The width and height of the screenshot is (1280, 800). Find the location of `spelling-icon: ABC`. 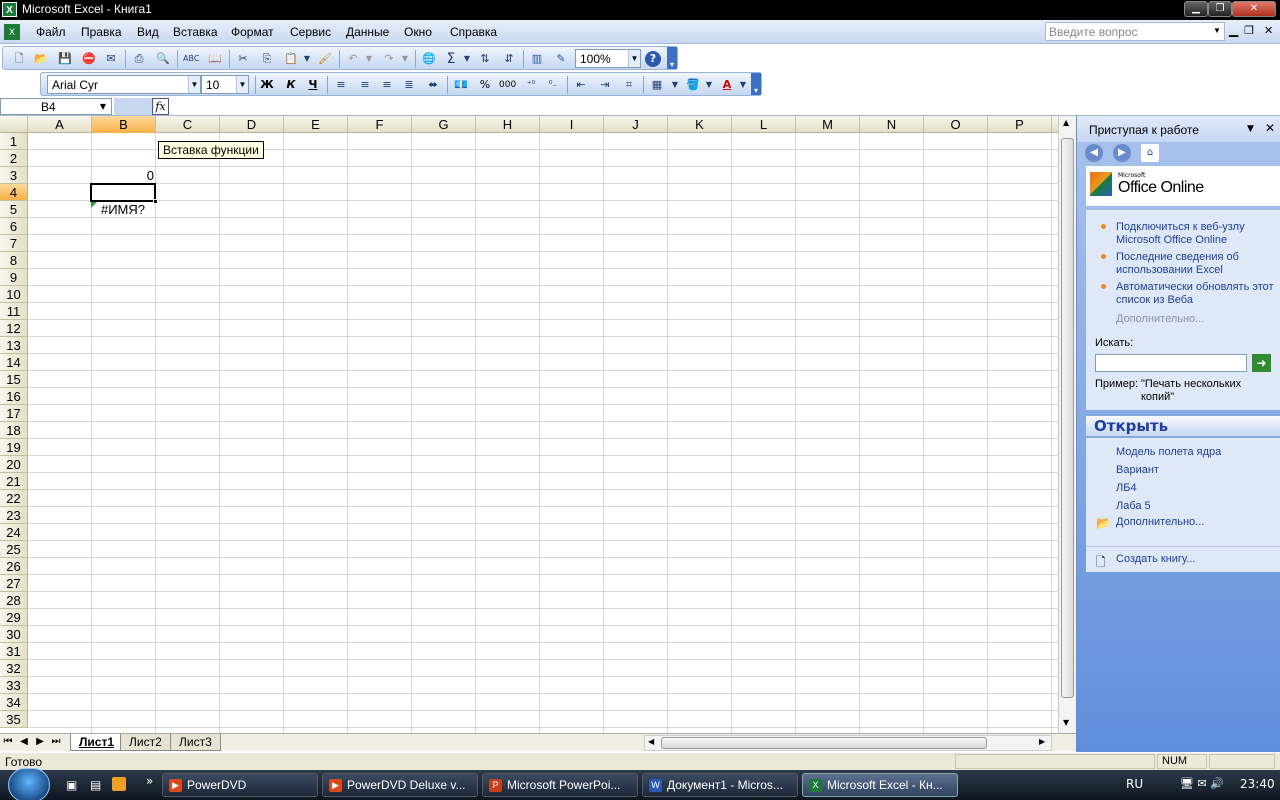

spelling-icon: ABC is located at coordinates (191, 59).